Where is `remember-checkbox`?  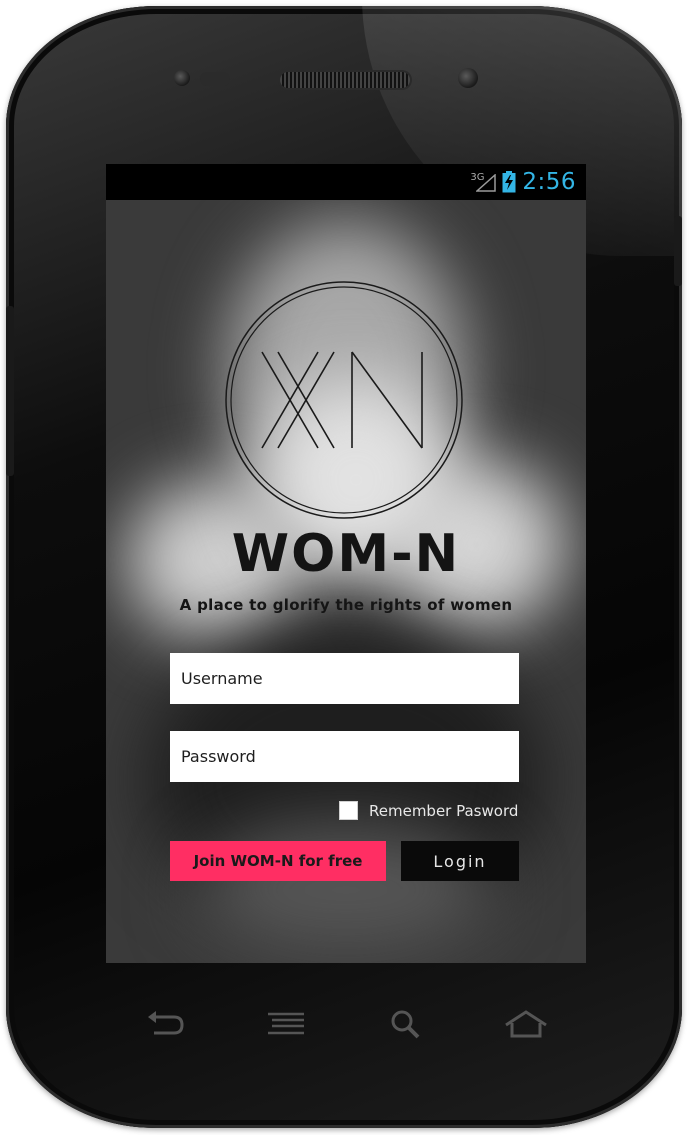 remember-checkbox is located at coordinates (348, 810).